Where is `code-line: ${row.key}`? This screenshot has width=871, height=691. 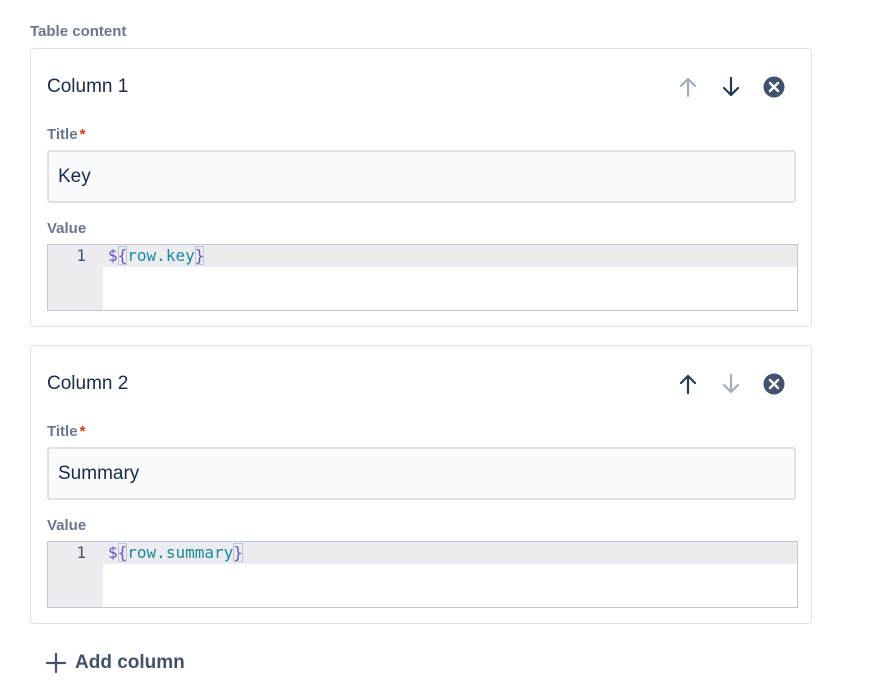
code-line: ${row.key} is located at coordinates (156, 256).